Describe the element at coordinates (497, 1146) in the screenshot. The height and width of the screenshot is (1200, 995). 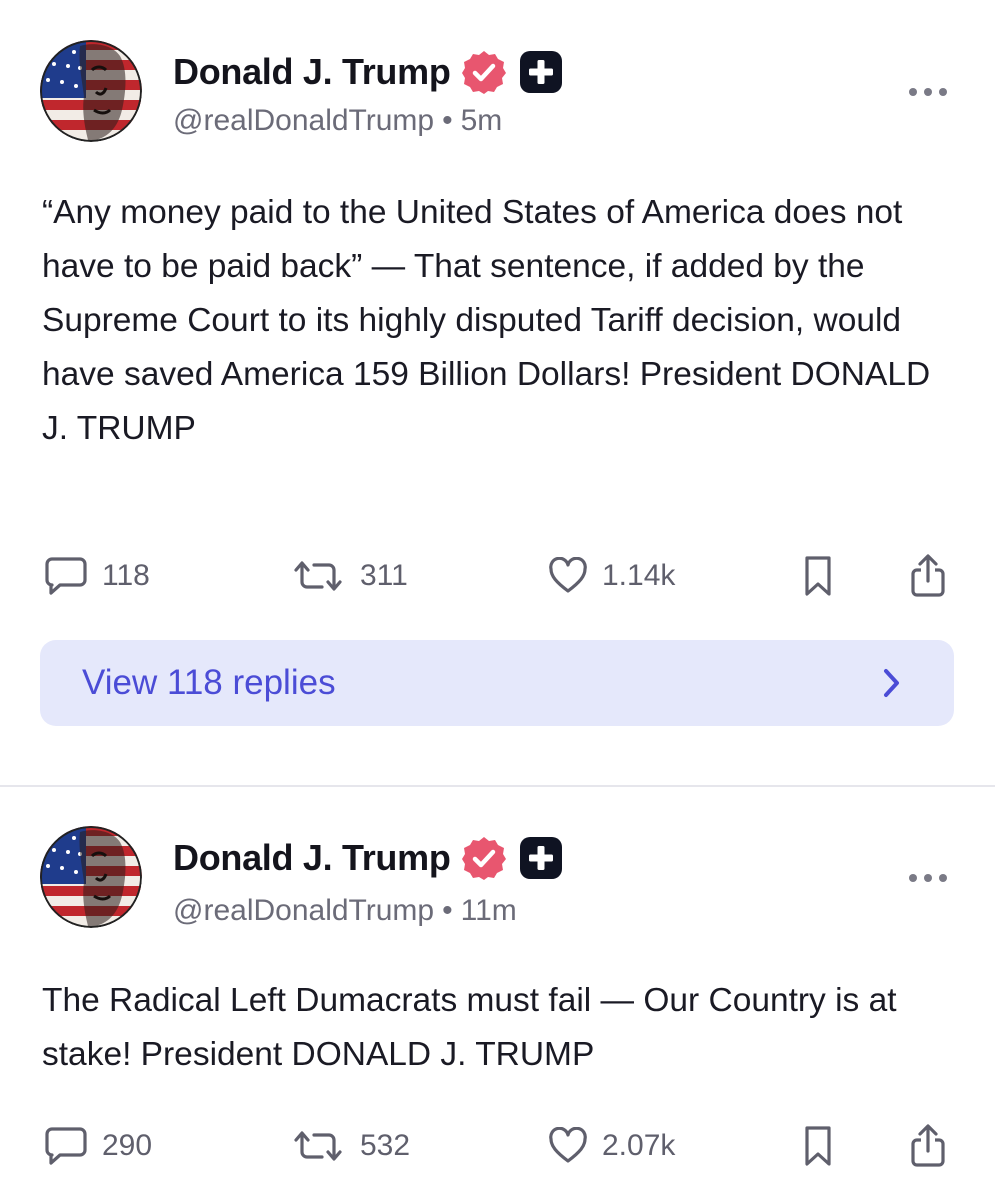
I see `post-actions: 290 532 2.07k` at that location.